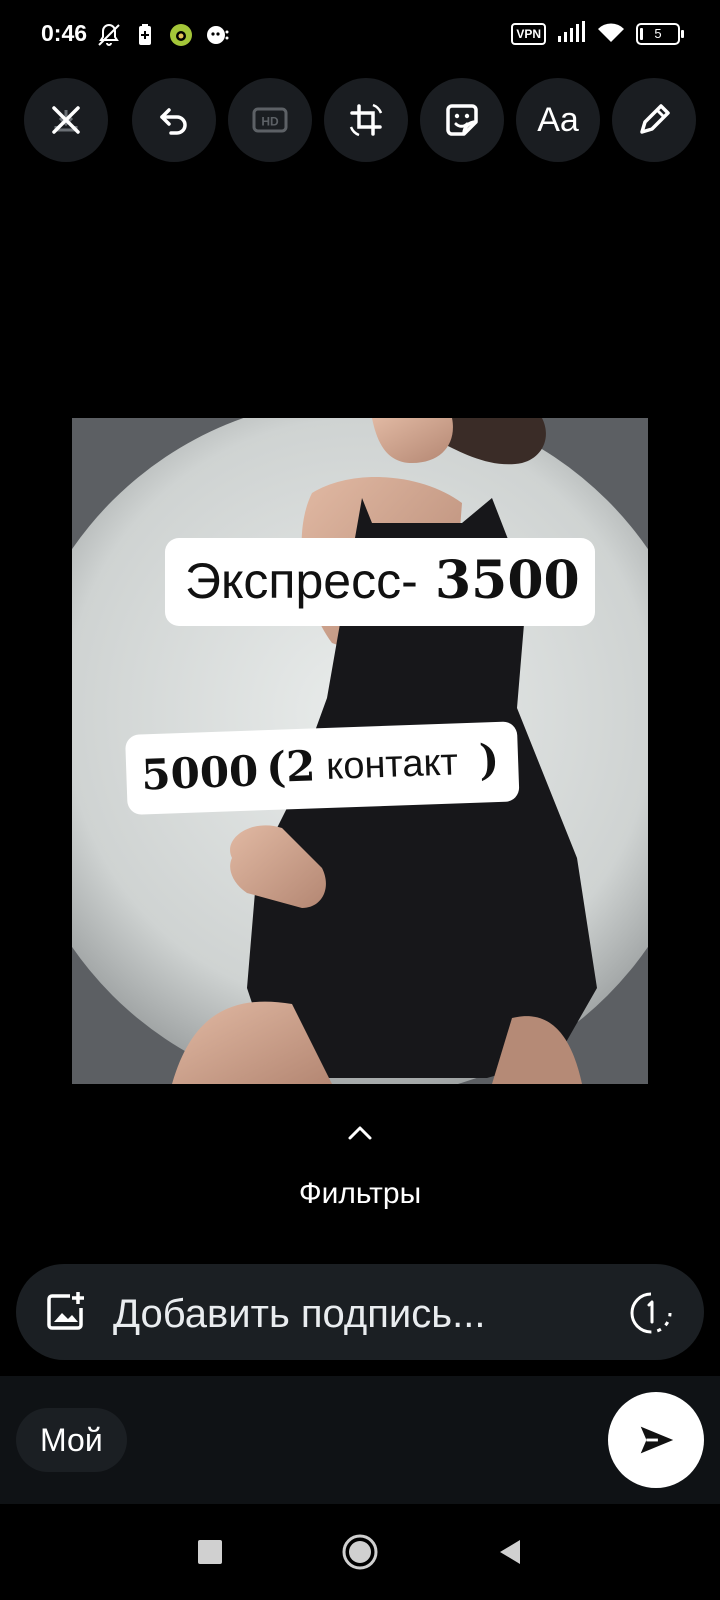  I want to click on sticker-icon, so click(462, 120).